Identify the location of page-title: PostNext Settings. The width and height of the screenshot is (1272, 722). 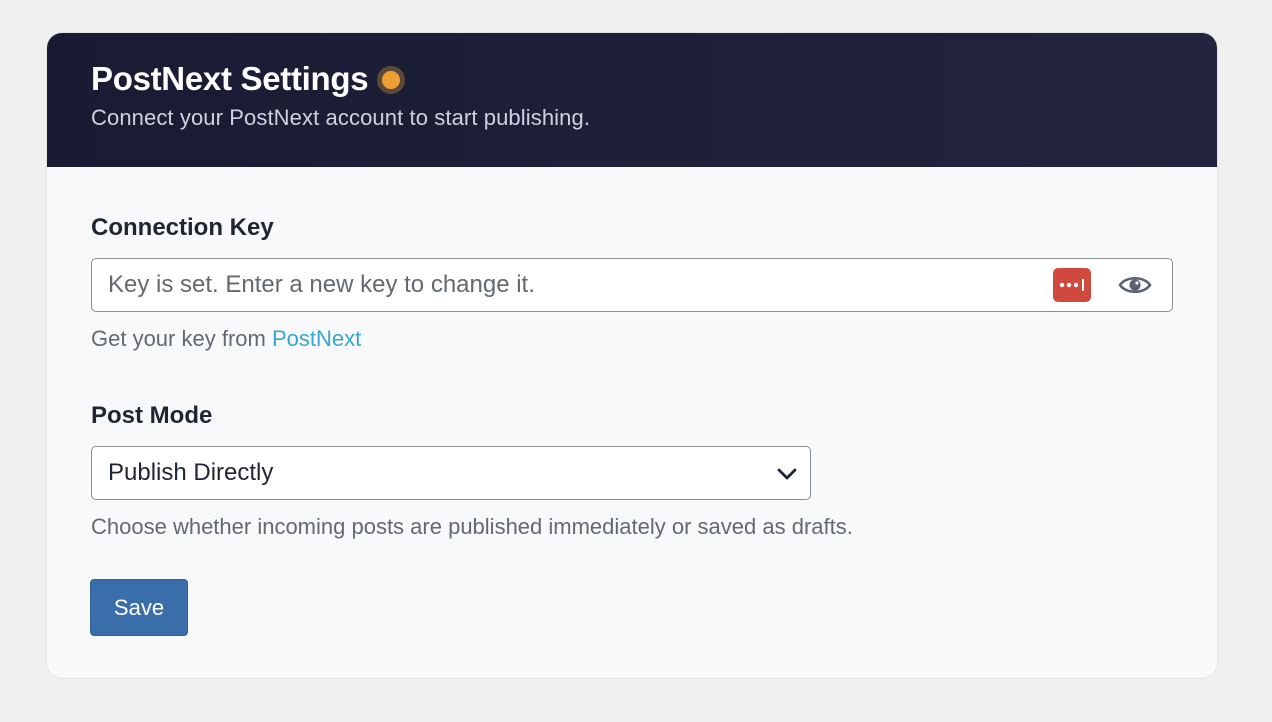
(230, 78).